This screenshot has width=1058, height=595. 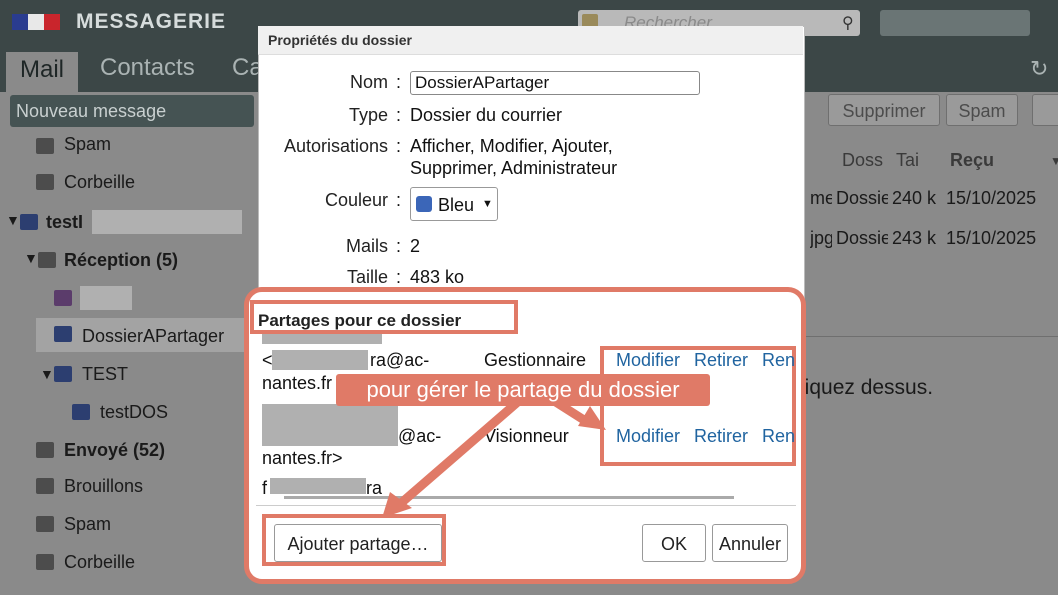 I want to click on callout-label: pour gérer le partage du dossier, so click(x=523, y=390).